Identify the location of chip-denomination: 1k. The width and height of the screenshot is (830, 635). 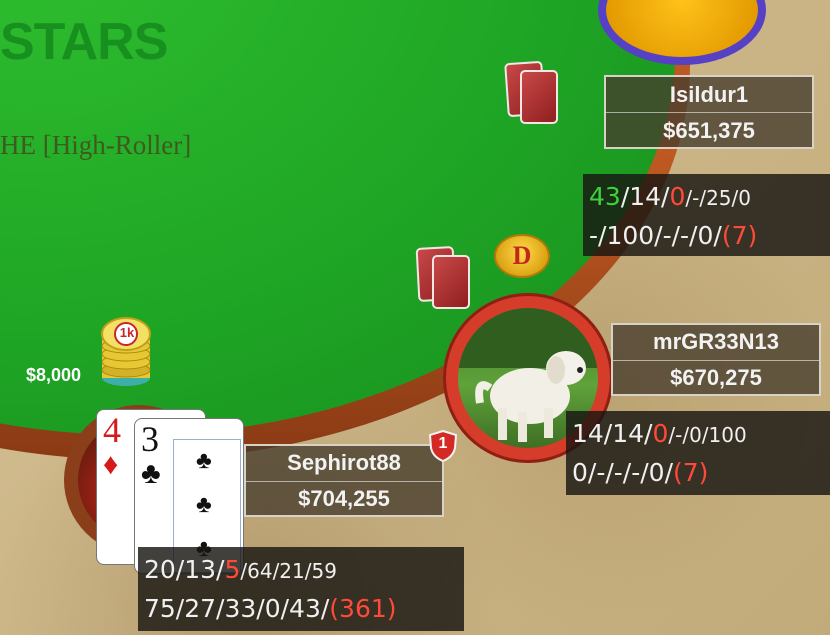
(127, 332).